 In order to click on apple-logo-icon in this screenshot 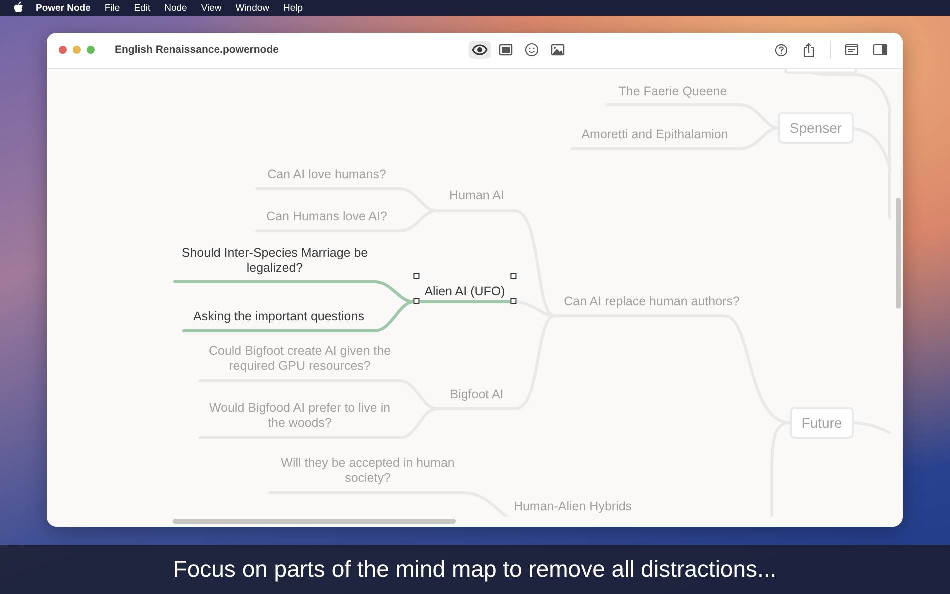, I will do `click(18, 8)`.